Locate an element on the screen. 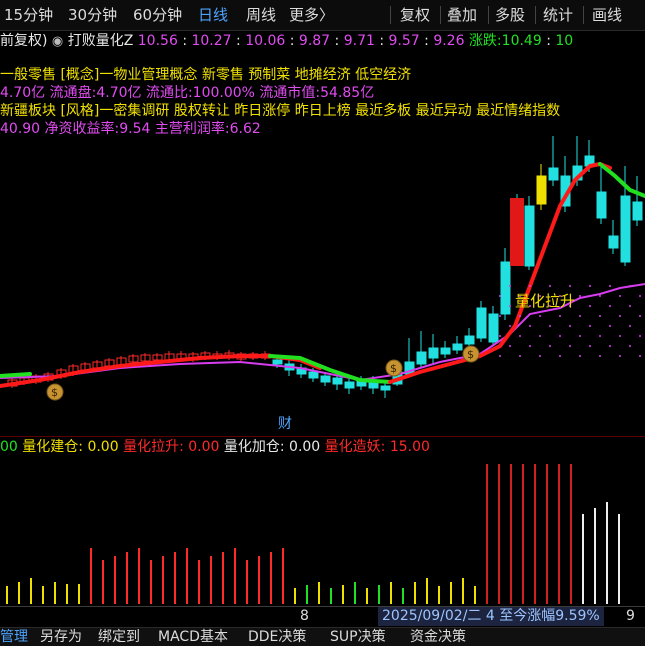  indicator-value: 9.87 is located at coordinates (314, 41).